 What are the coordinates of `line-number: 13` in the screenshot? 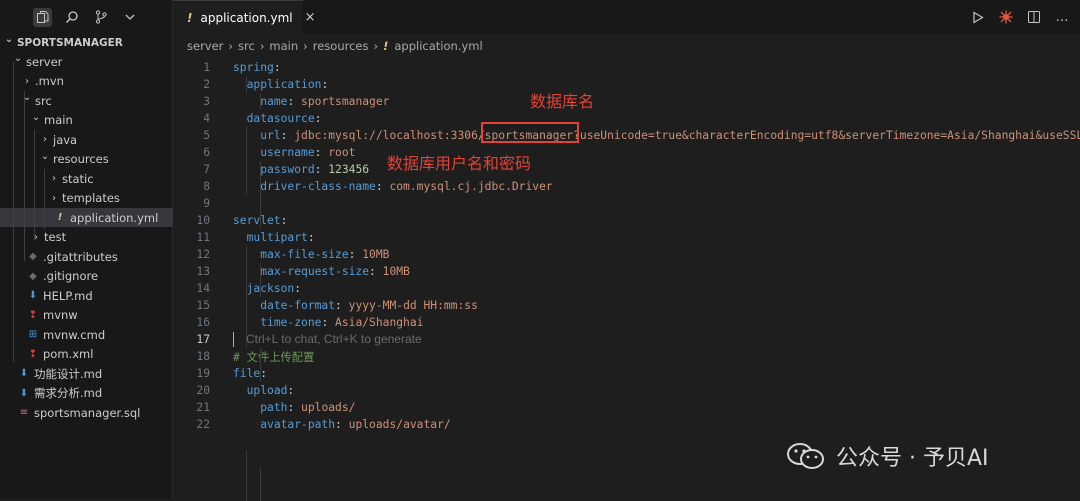 It's located at (203, 271).